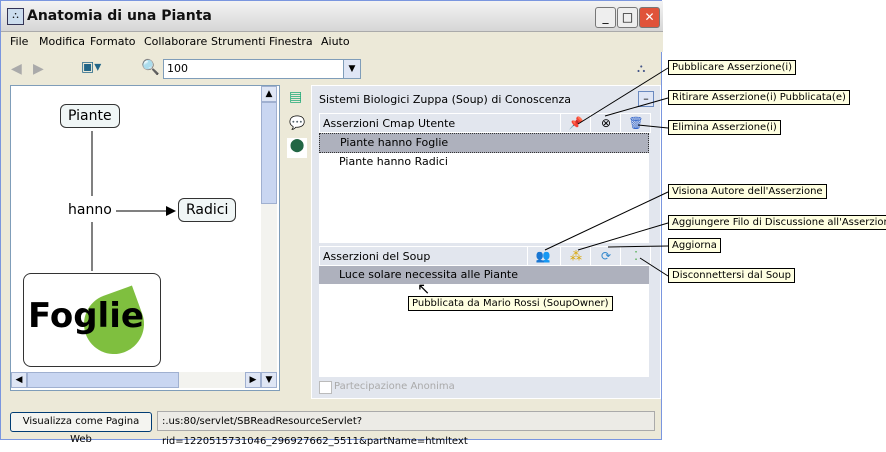  What do you see at coordinates (747, 191) in the screenshot?
I see `callout-author: Visiona Autore dell'Asserzione` at bounding box center [747, 191].